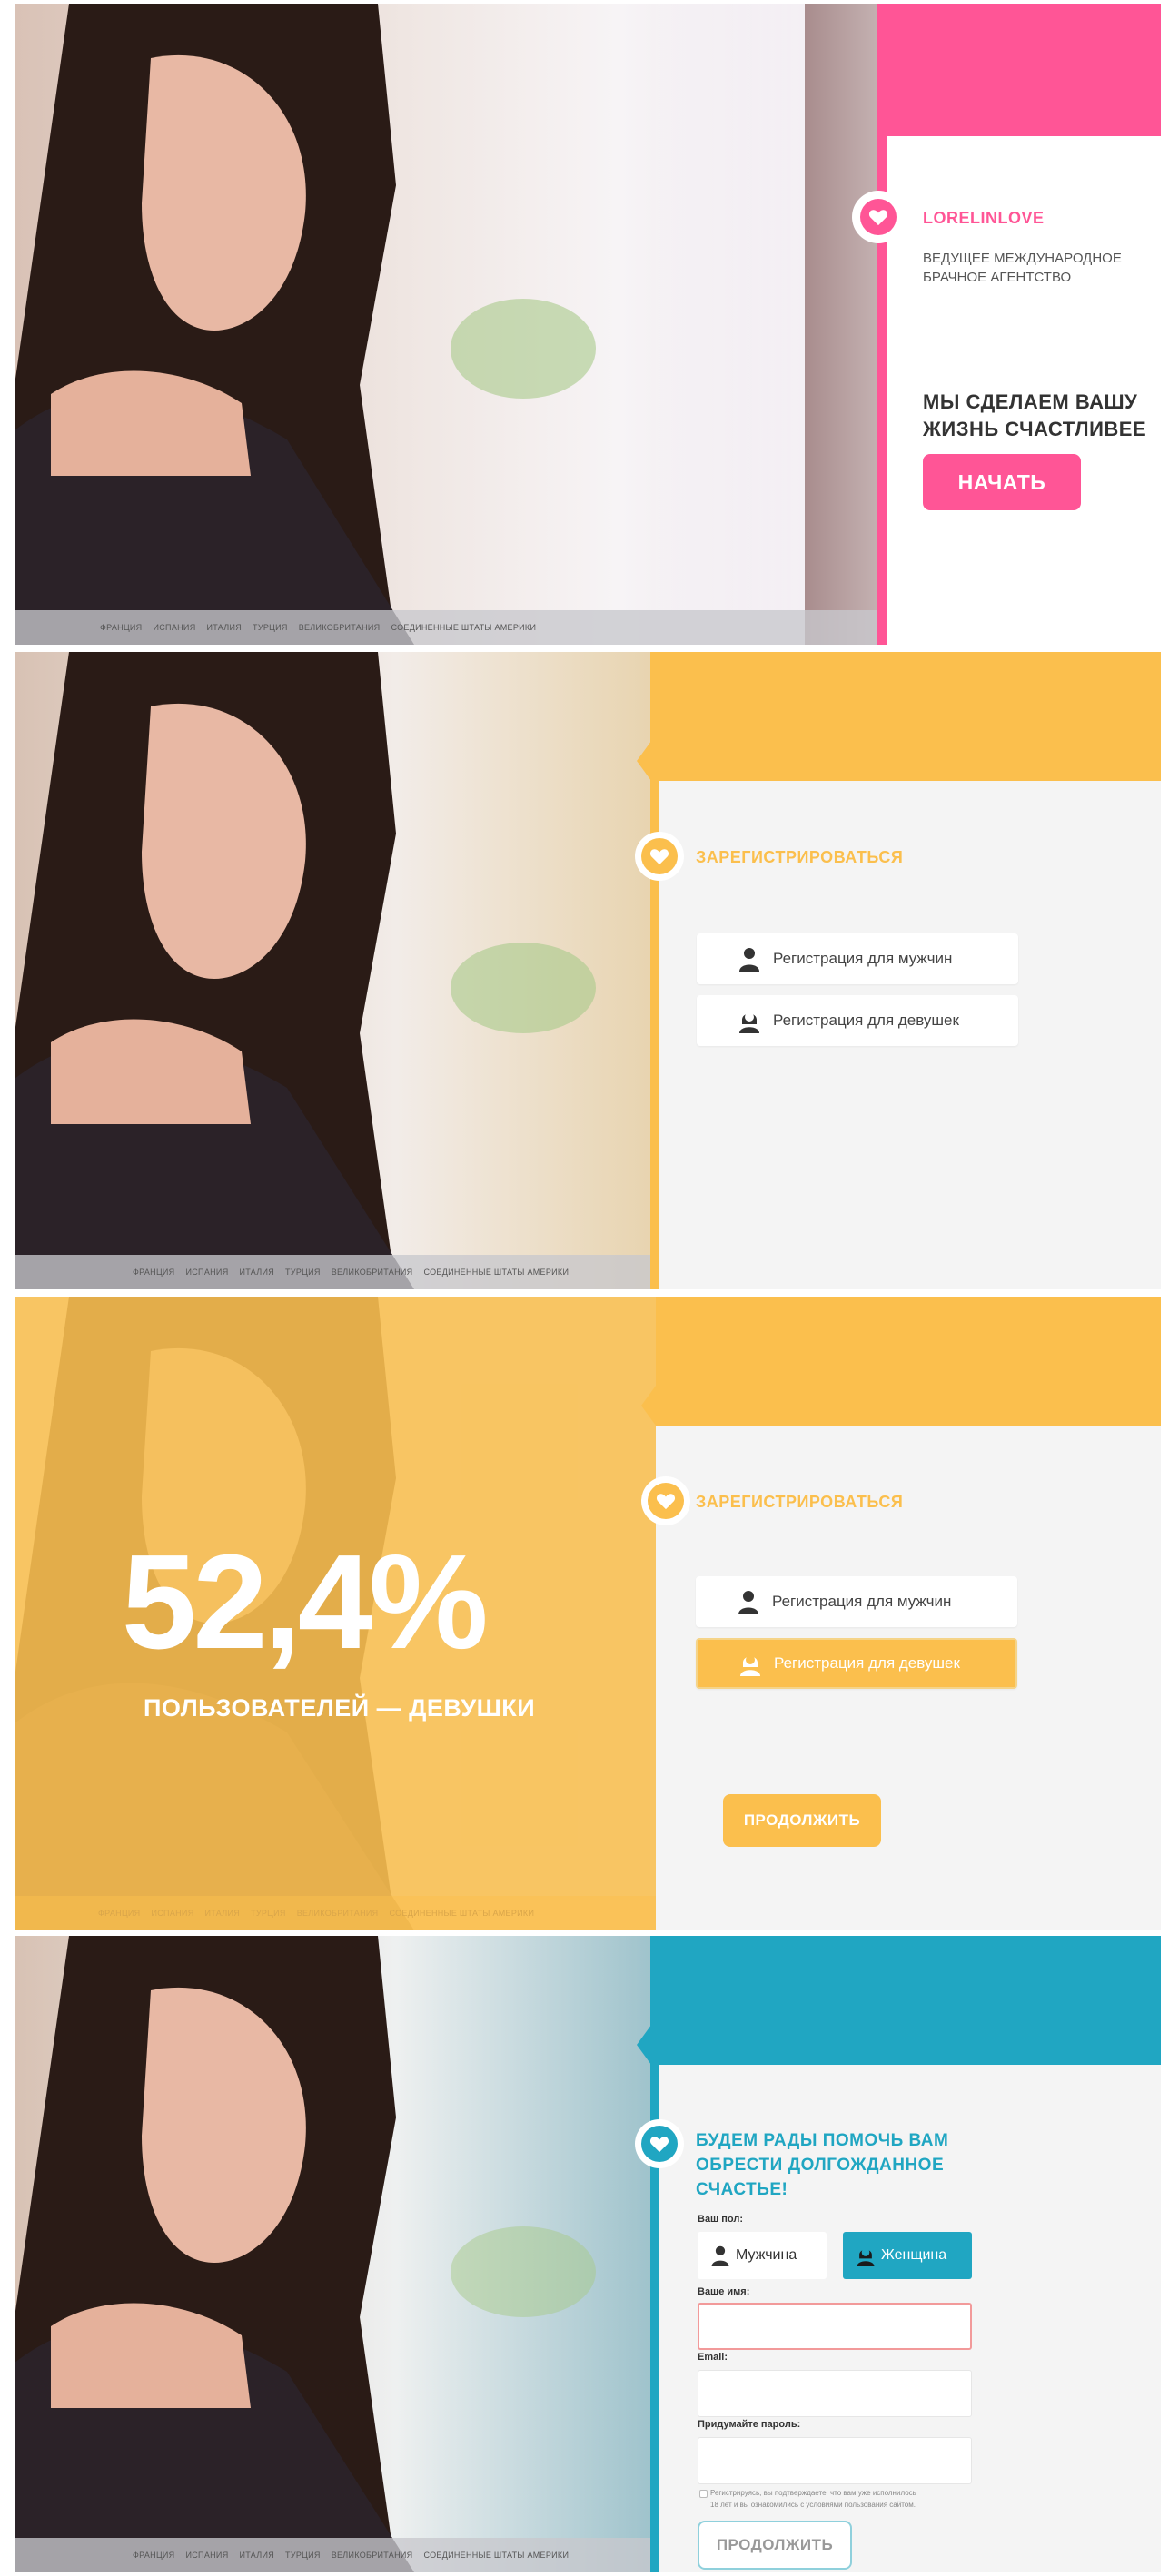 The height and width of the screenshot is (2576, 1169). I want to click on gender-male-button: Мужчина, so click(762, 2255).